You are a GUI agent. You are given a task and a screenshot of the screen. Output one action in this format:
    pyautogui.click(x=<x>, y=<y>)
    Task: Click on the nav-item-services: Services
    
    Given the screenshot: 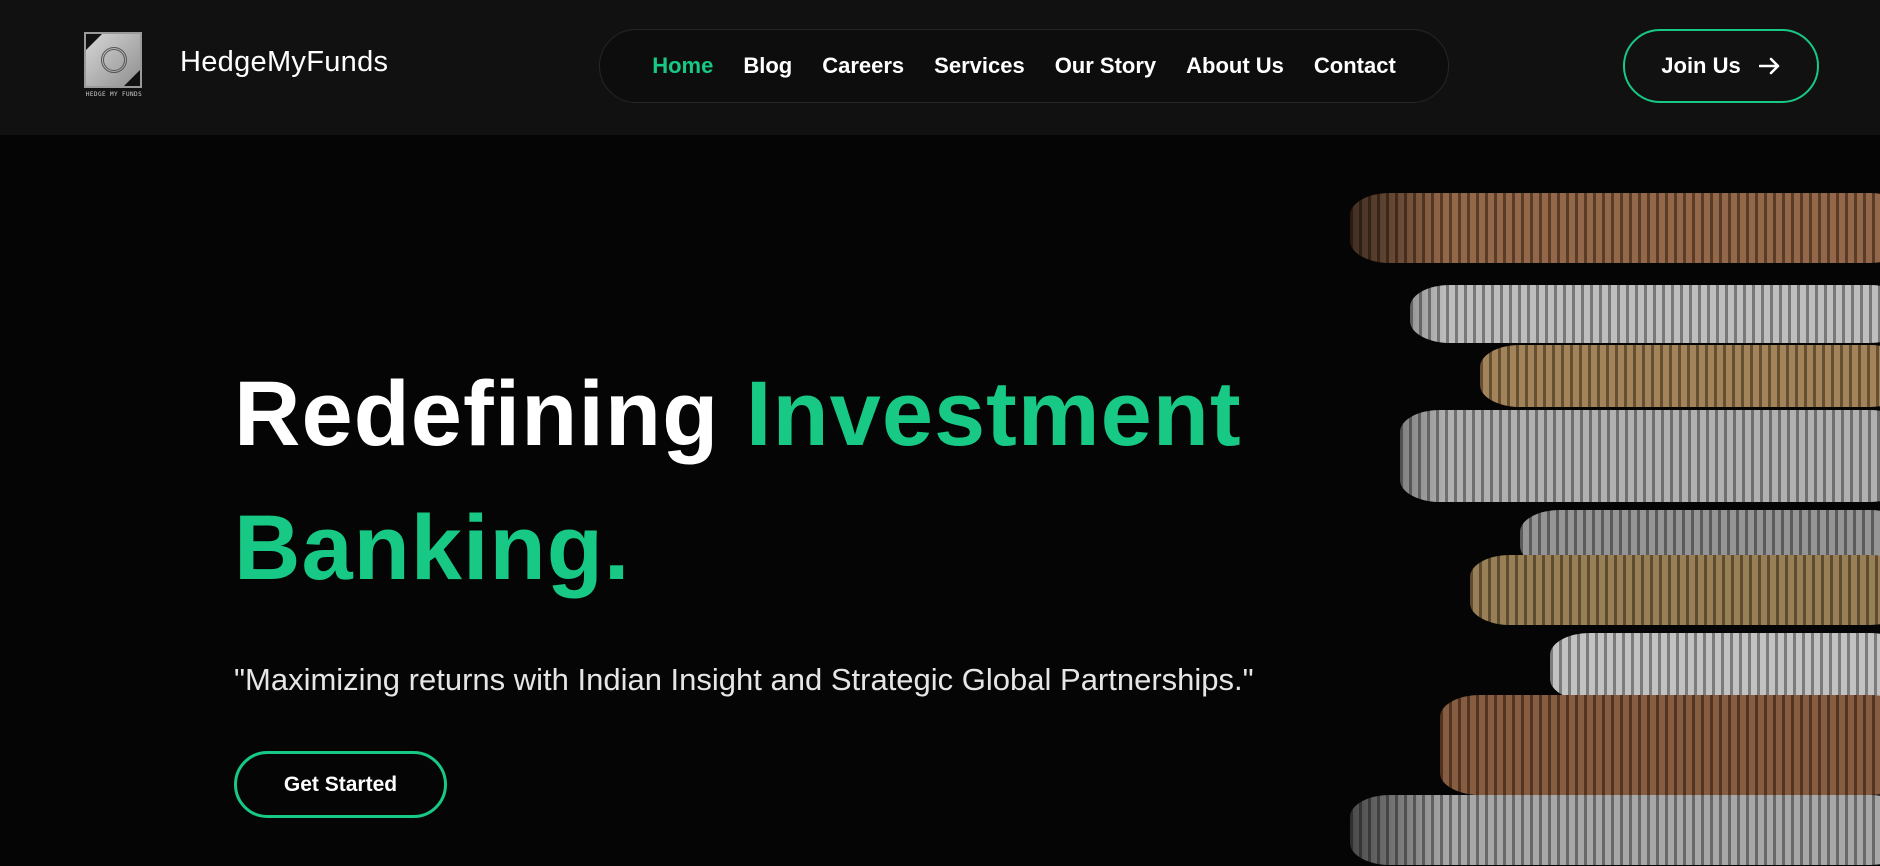 What is the action you would take?
    pyautogui.click(x=979, y=66)
    